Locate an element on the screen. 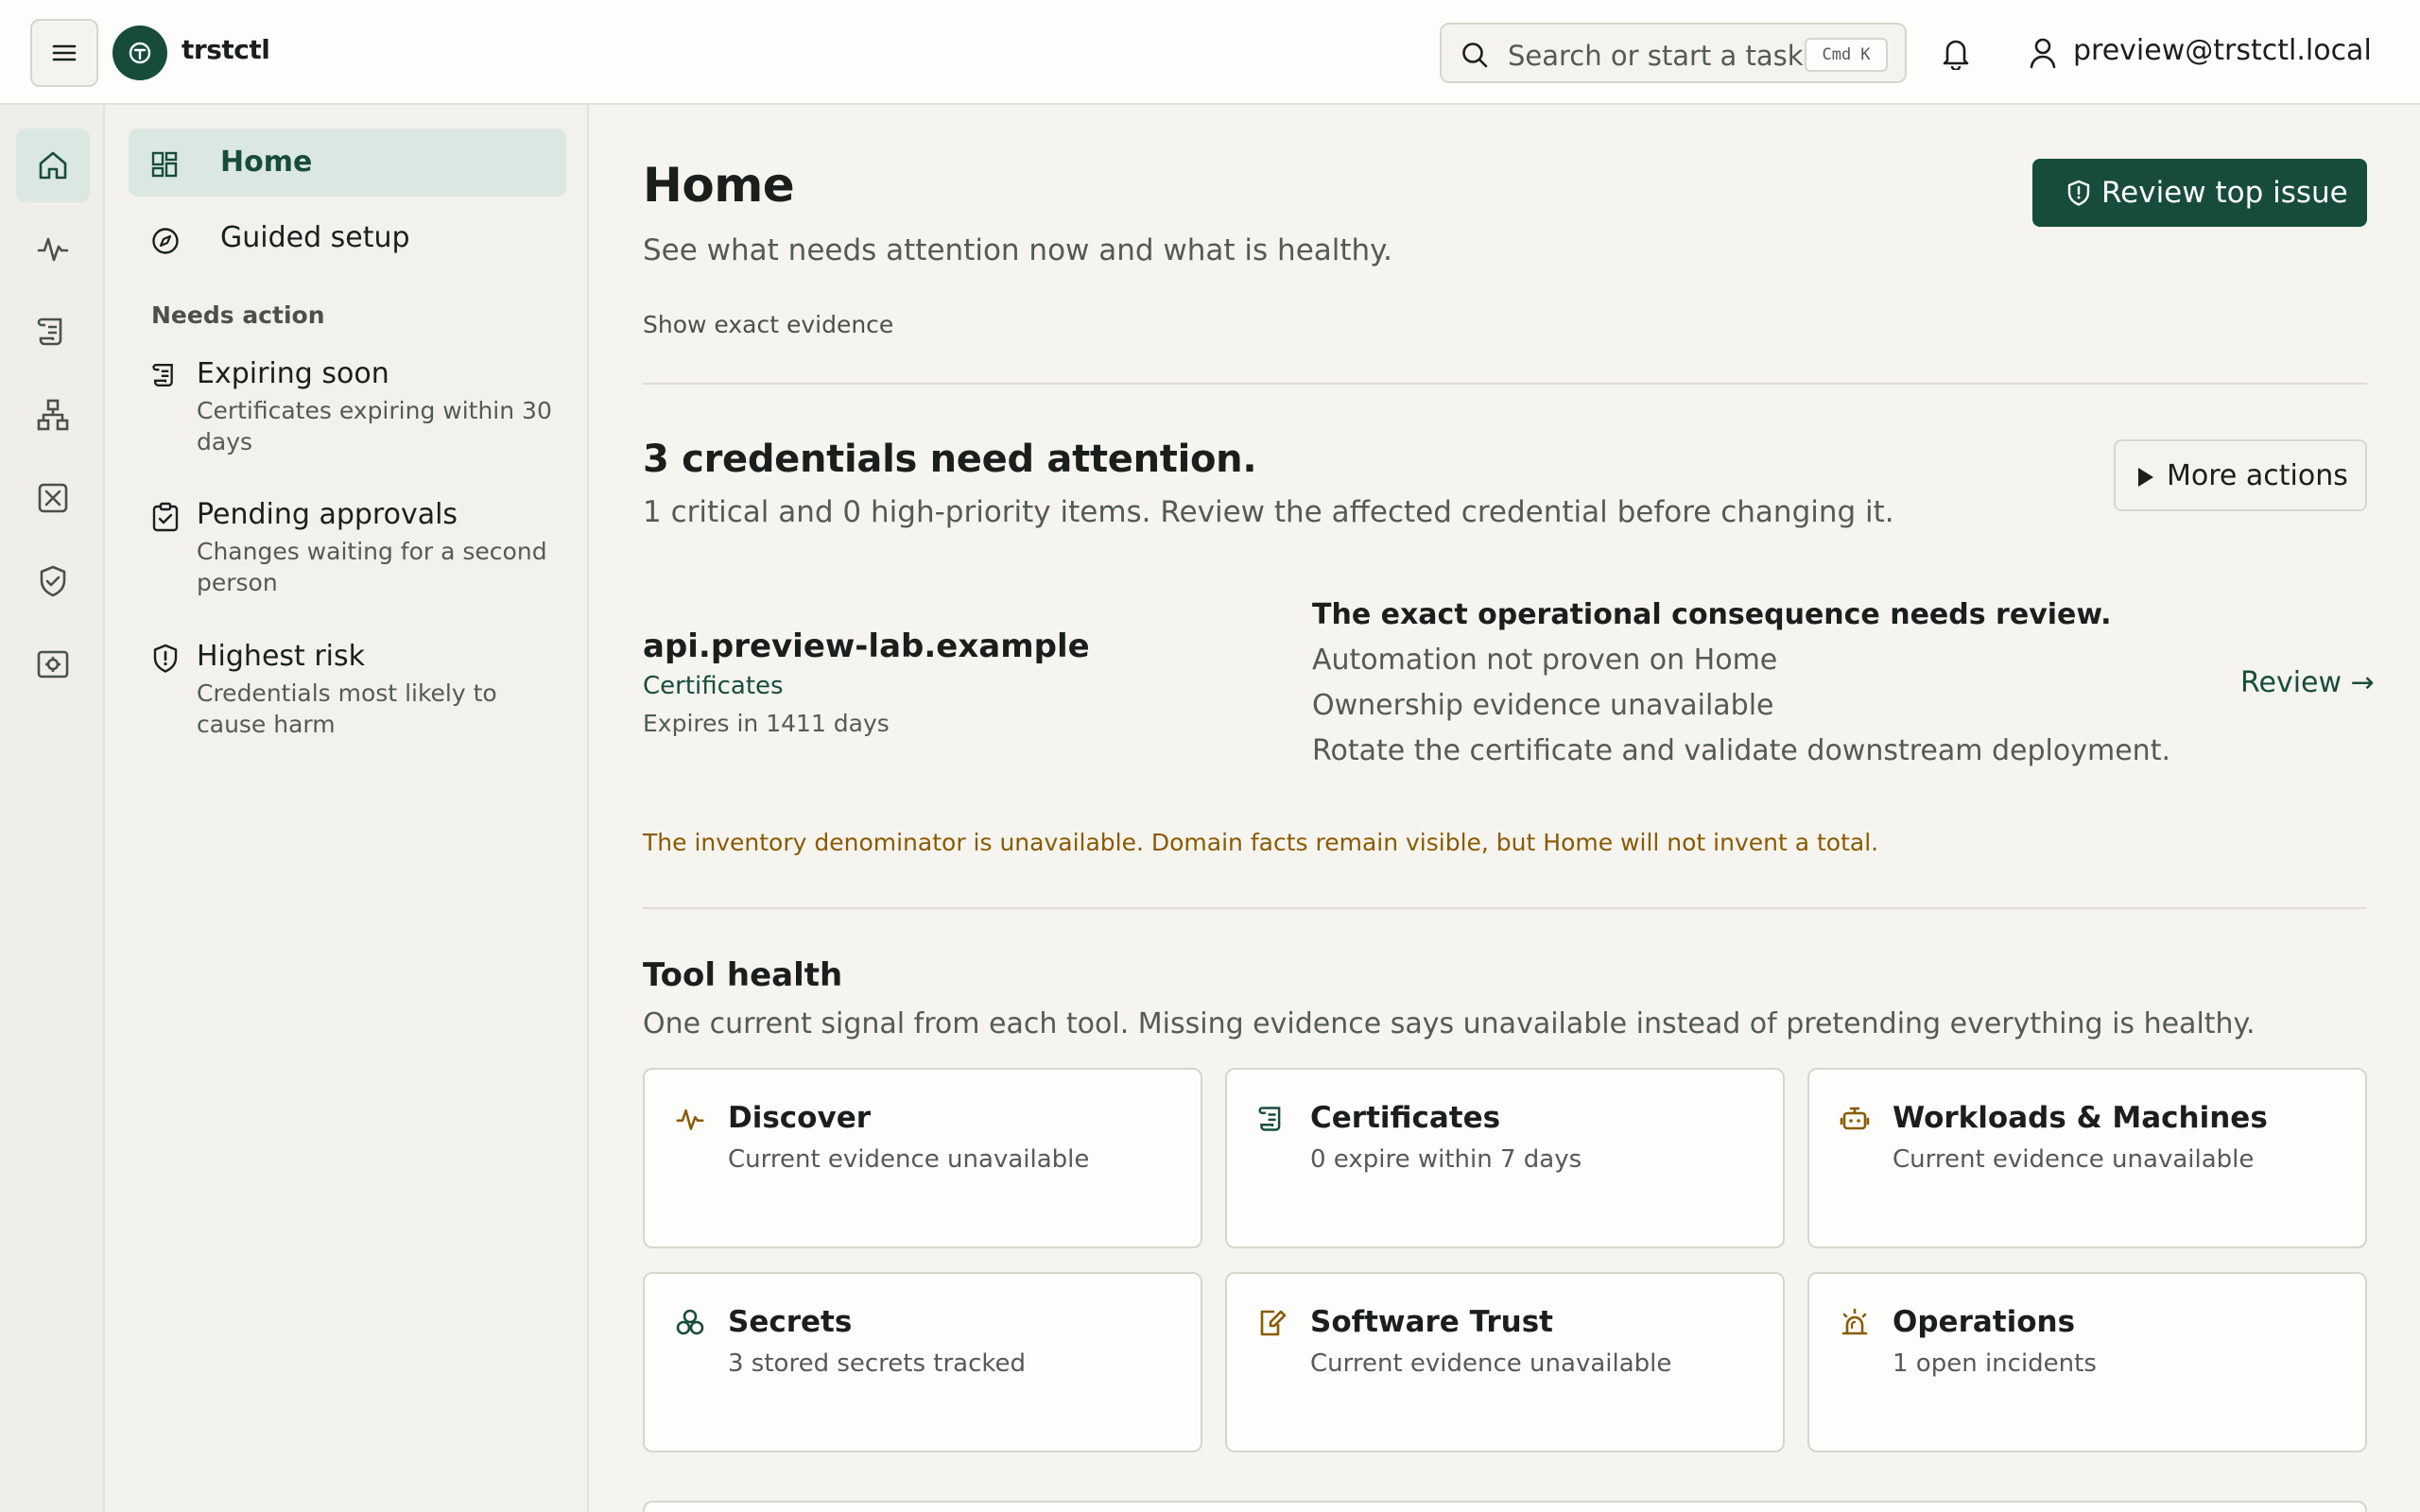 This screenshot has height=1512, width=2420. signed-document-icon is located at coordinates (1272, 1323).